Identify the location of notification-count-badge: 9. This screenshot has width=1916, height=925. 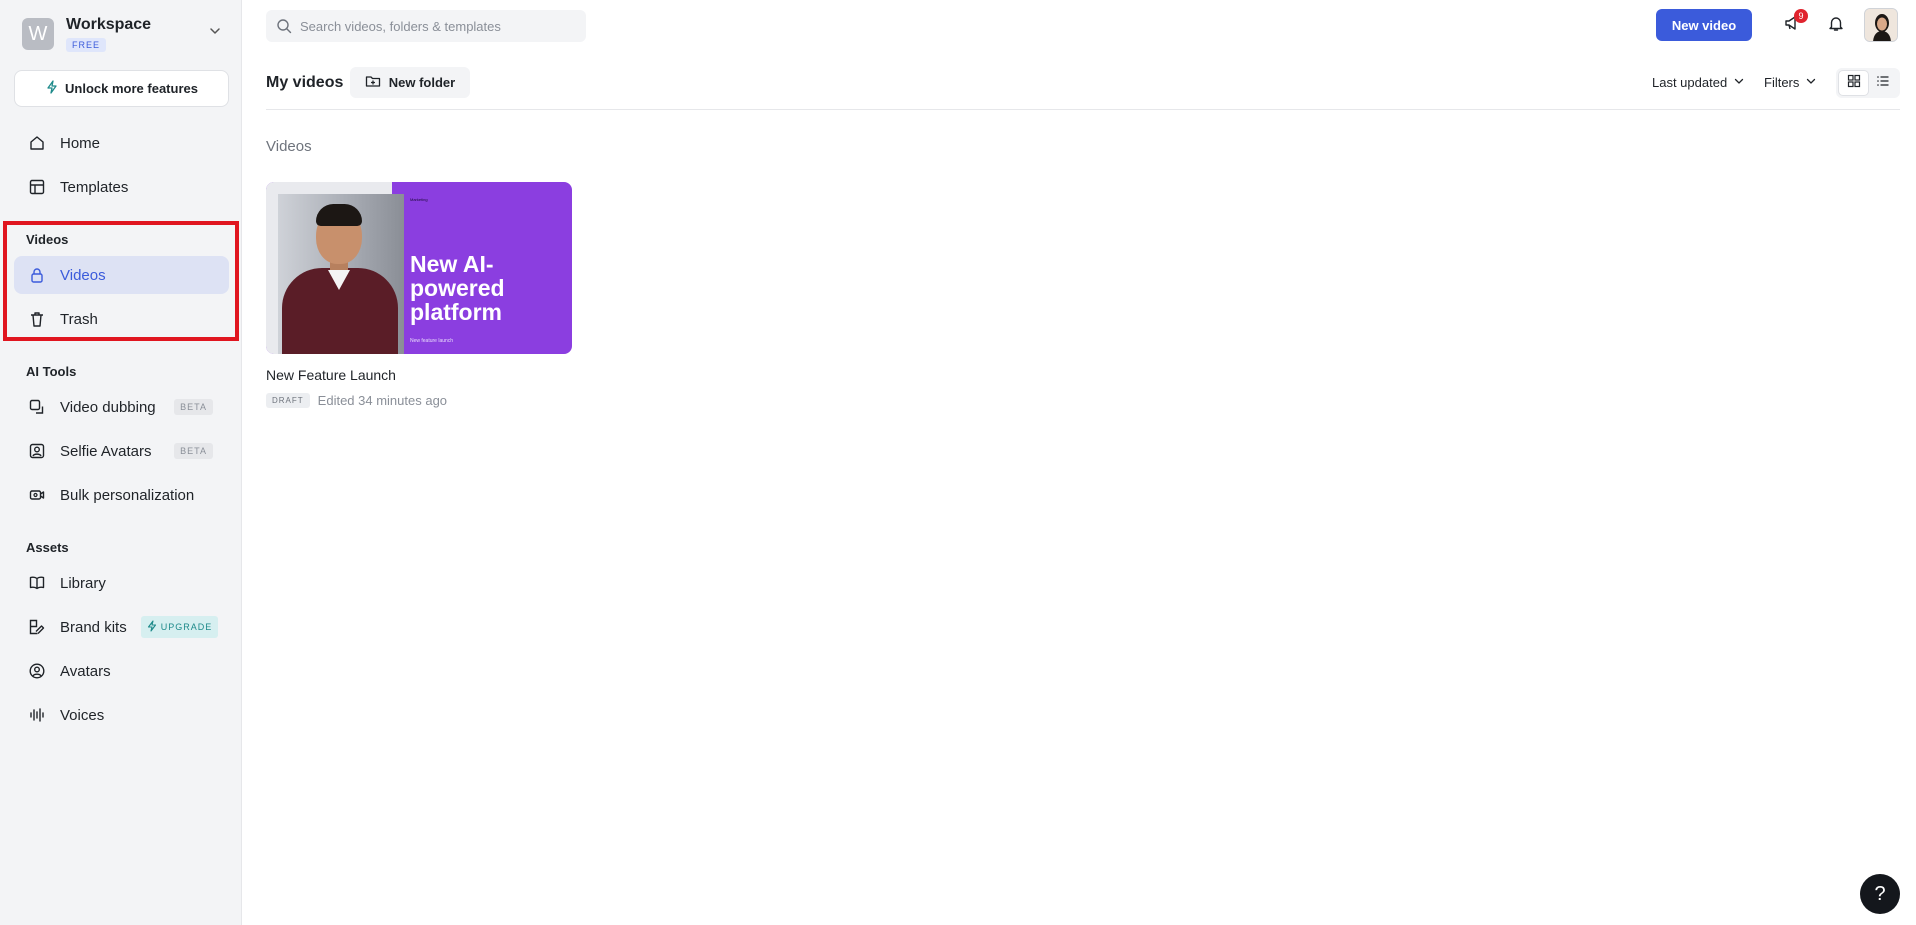
(1801, 16).